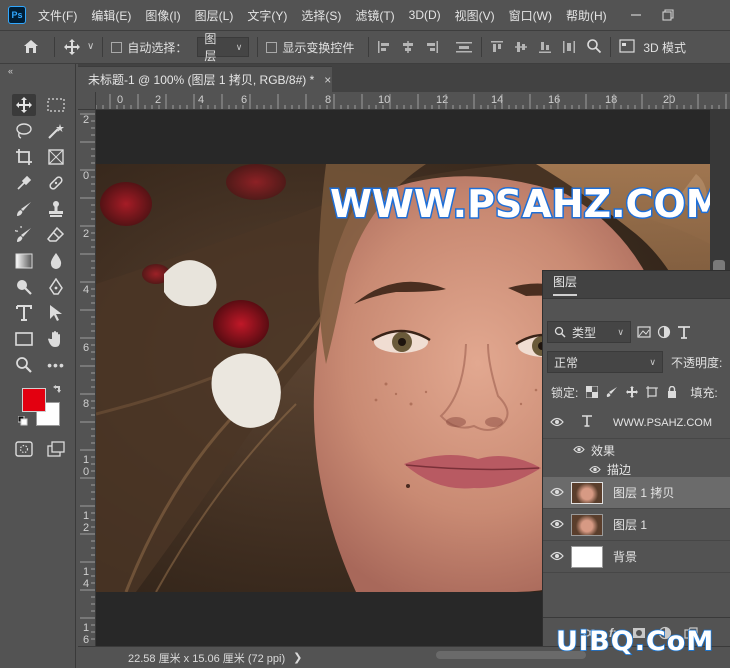 The height and width of the screenshot is (668, 730). Describe the element at coordinates (565, 392) in the screenshot. I see `lock-label: 锁定:` at that location.